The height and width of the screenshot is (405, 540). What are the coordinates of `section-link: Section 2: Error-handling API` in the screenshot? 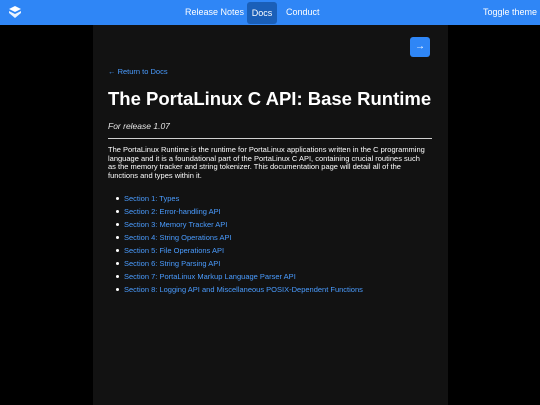 It's located at (172, 211).